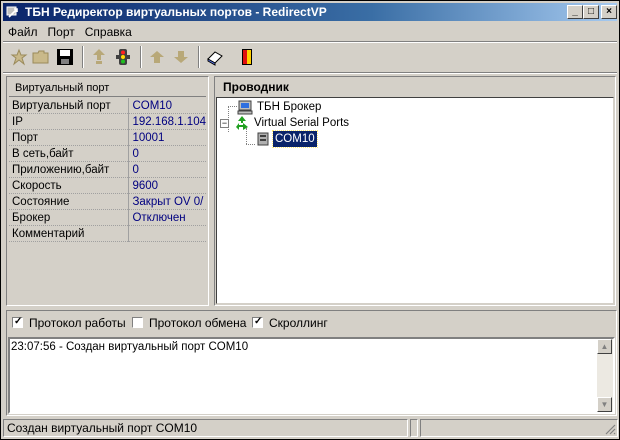  Describe the element at coordinates (69, 153) in the screenshot. I see `property-name: В сеть,байт` at that location.